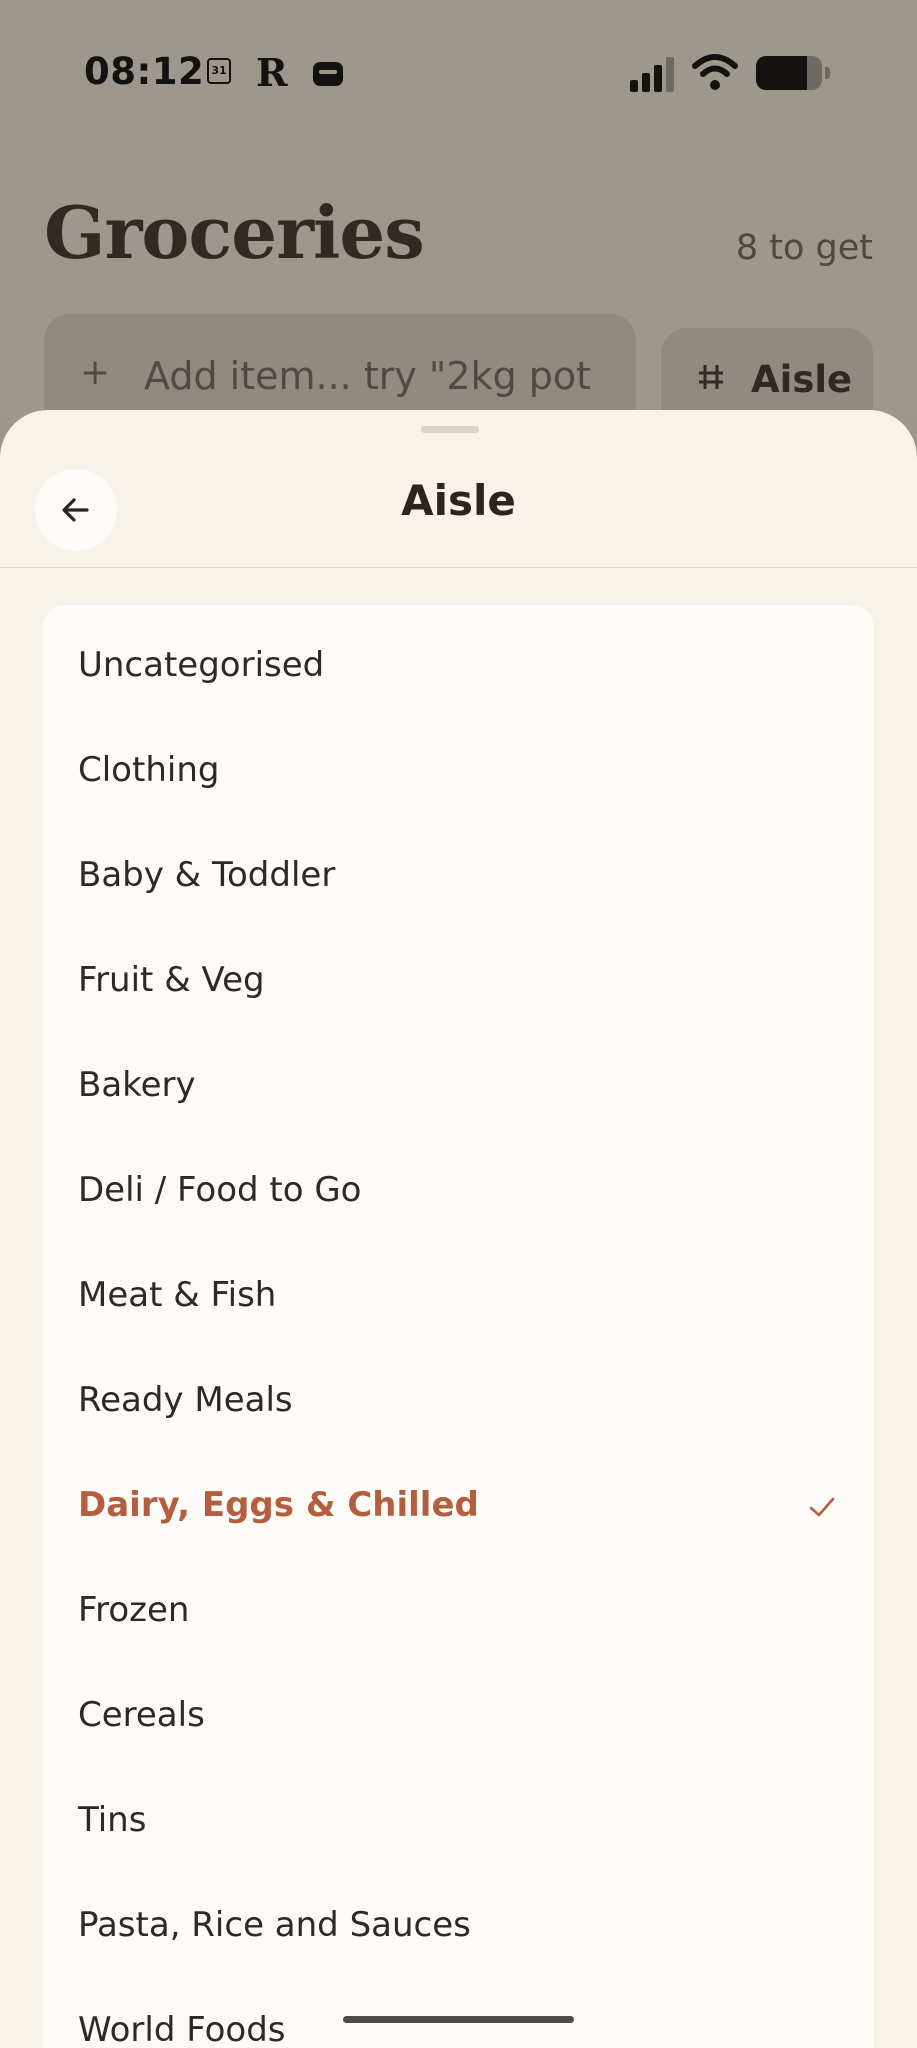 This screenshot has height=2048, width=917. I want to click on checkmark-icon, so click(822, 1507).